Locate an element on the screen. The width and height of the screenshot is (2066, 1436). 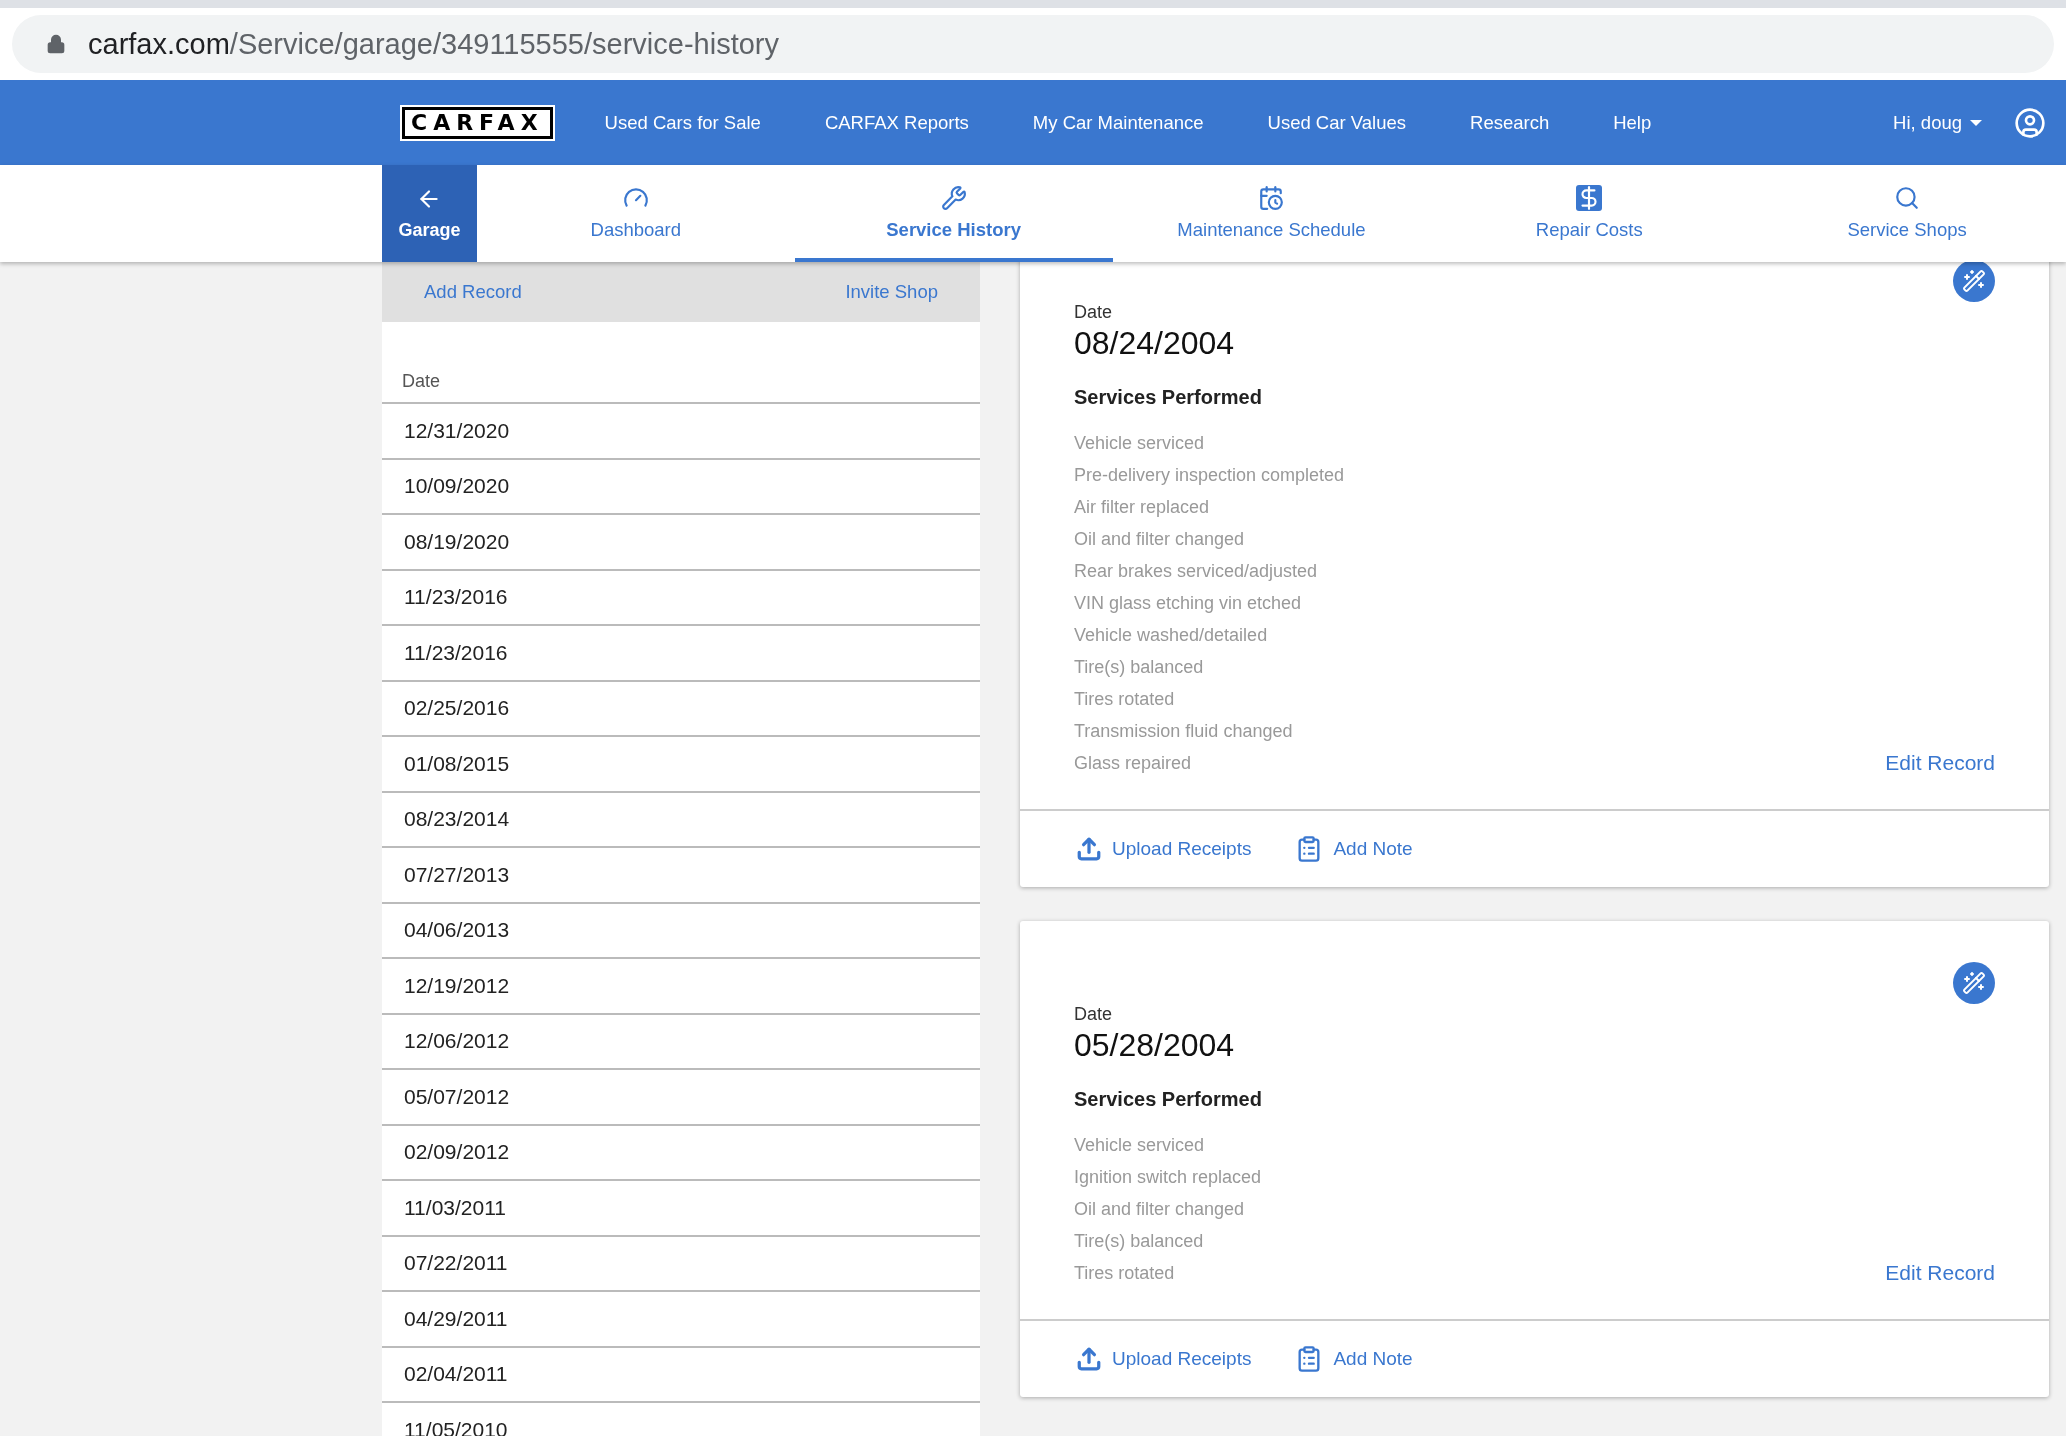
record-date-row: 02/09/2012 is located at coordinates (681, 1153).